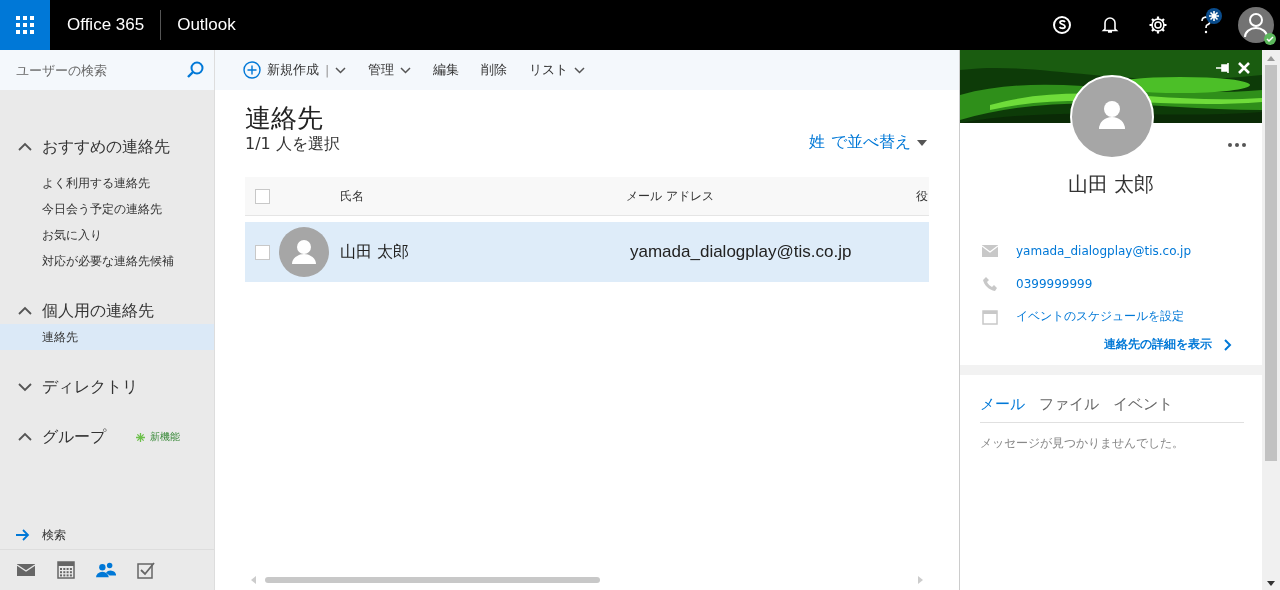  I want to click on empty-message: メッセージが見つかりませんでした。, so click(1082, 443).